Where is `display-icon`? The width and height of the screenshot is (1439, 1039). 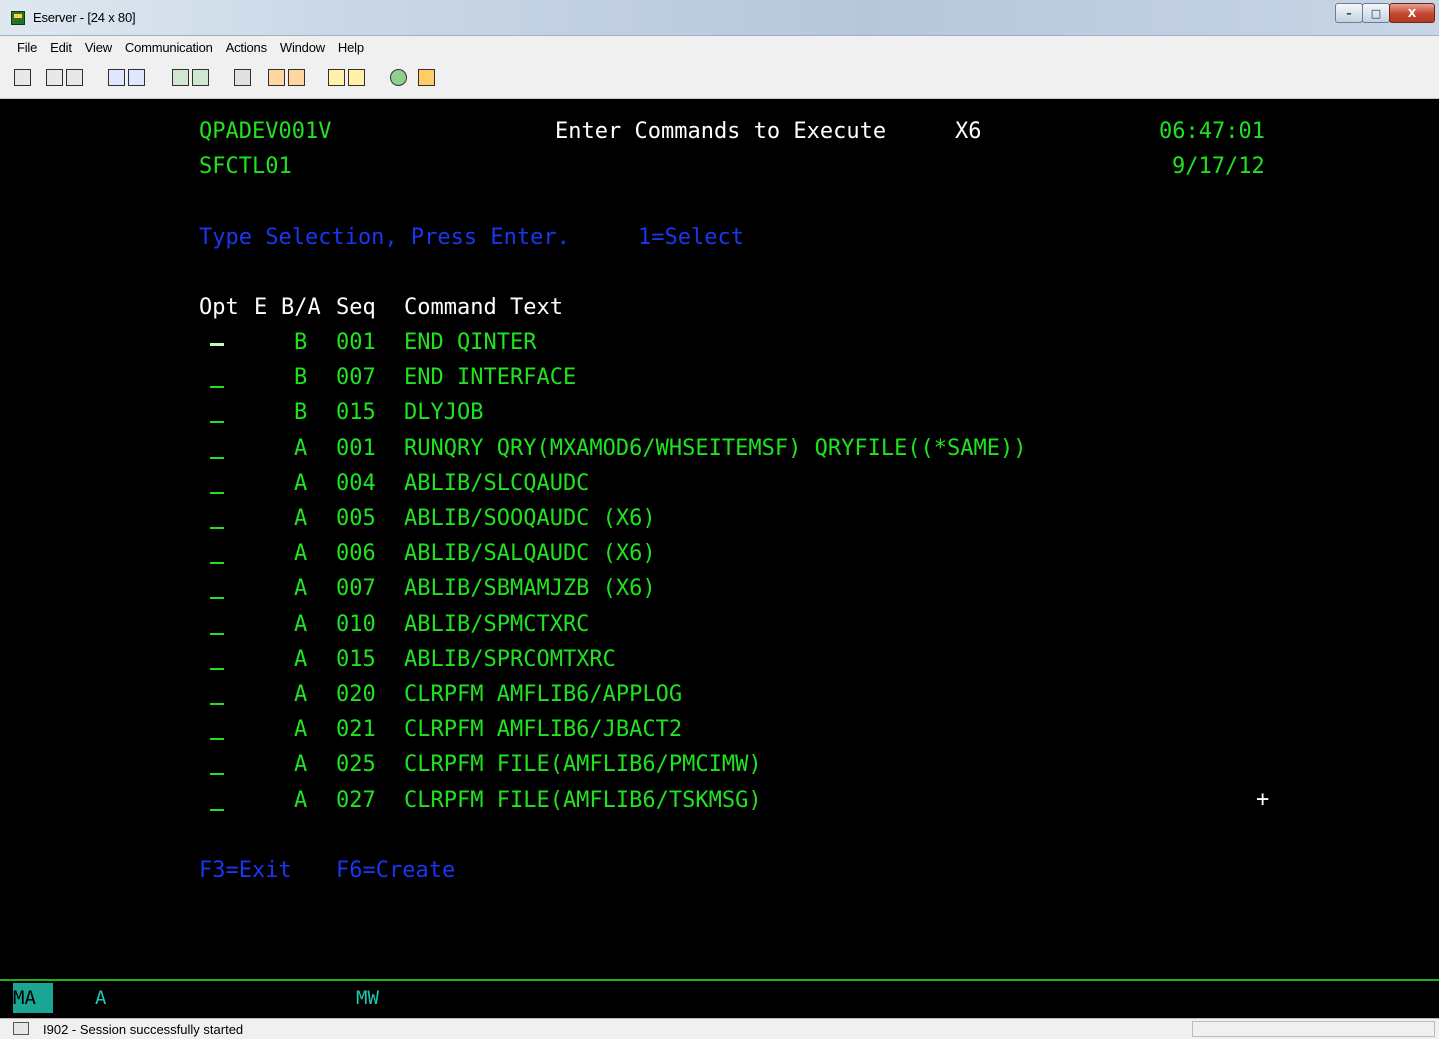 display-icon is located at coordinates (180, 77).